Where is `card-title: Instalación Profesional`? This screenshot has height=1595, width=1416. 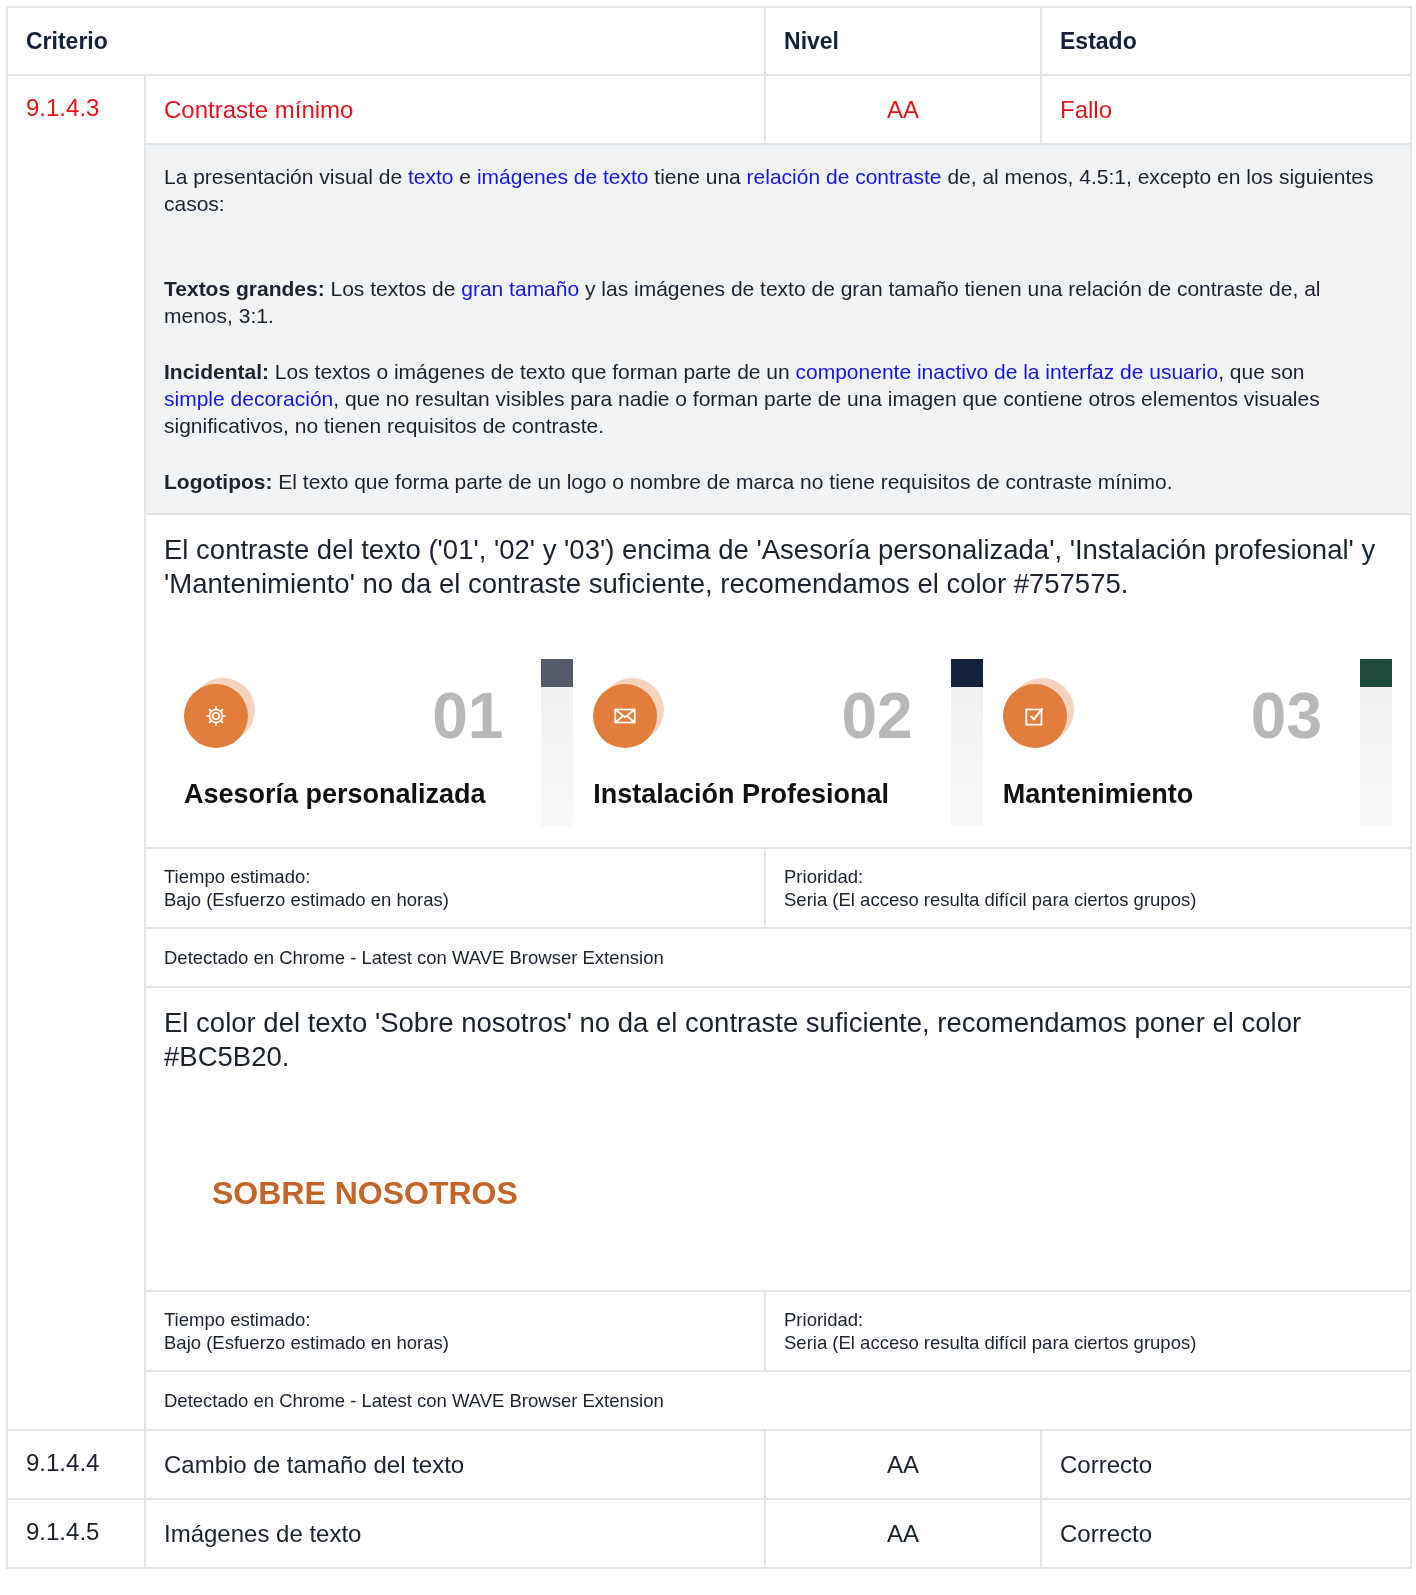 card-title: Instalación Profesional is located at coordinates (741, 794).